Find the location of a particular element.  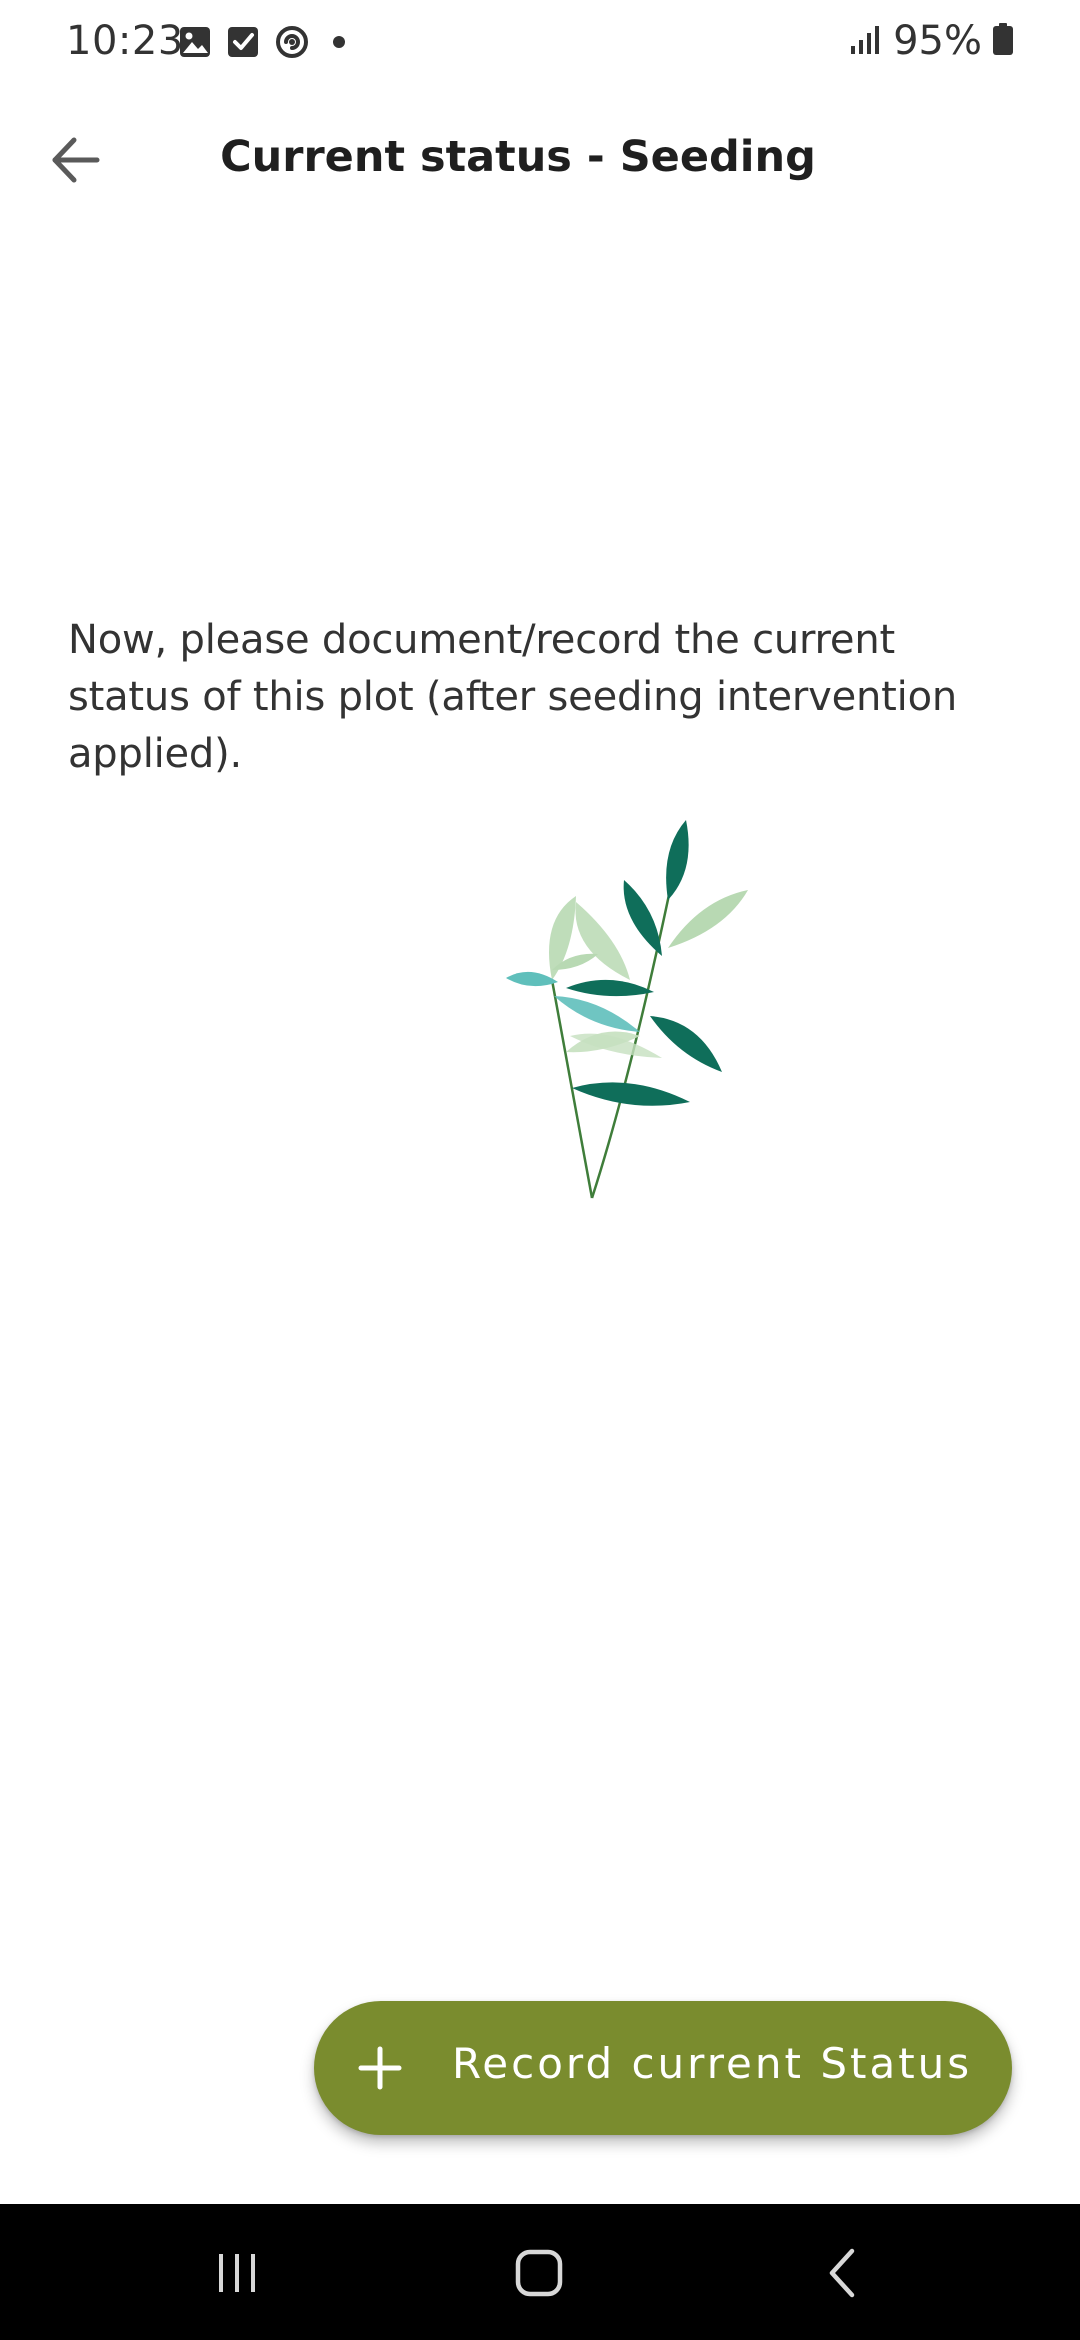

recent-apps-button is located at coordinates (237, 2273).